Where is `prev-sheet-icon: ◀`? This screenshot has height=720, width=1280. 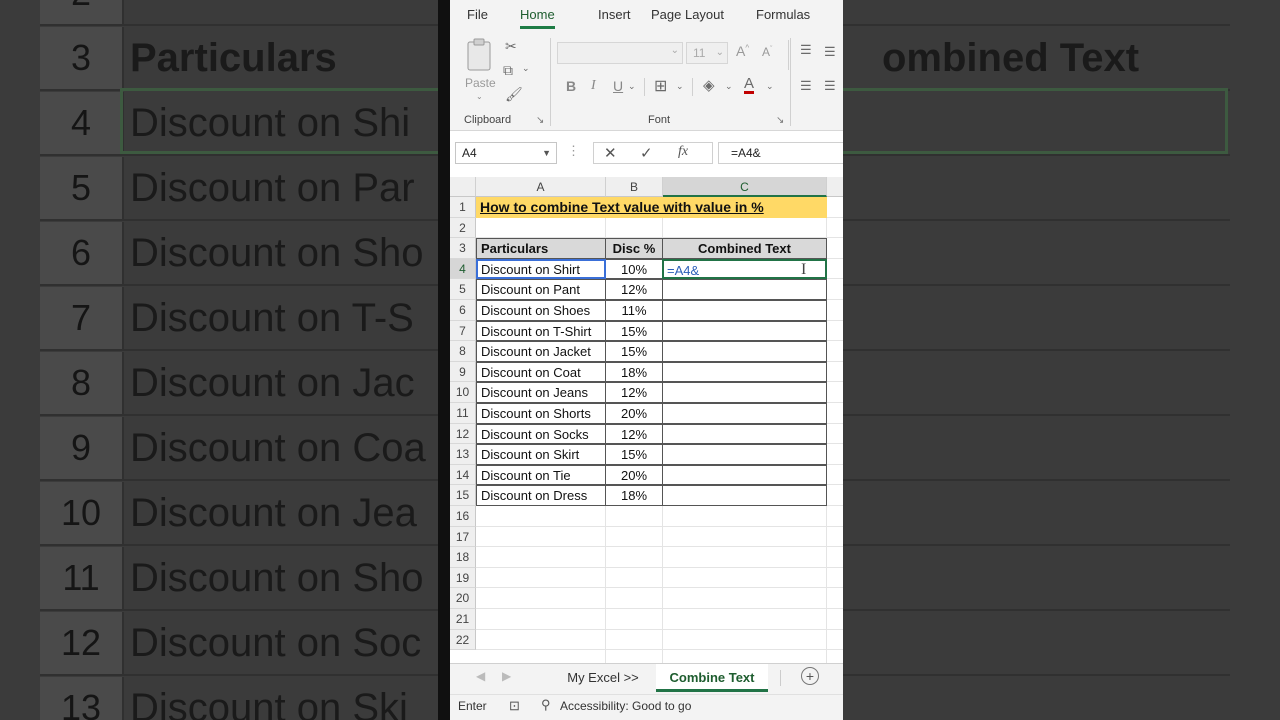
prev-sheet-icon: ◀ is located at coordinates (480, 676).